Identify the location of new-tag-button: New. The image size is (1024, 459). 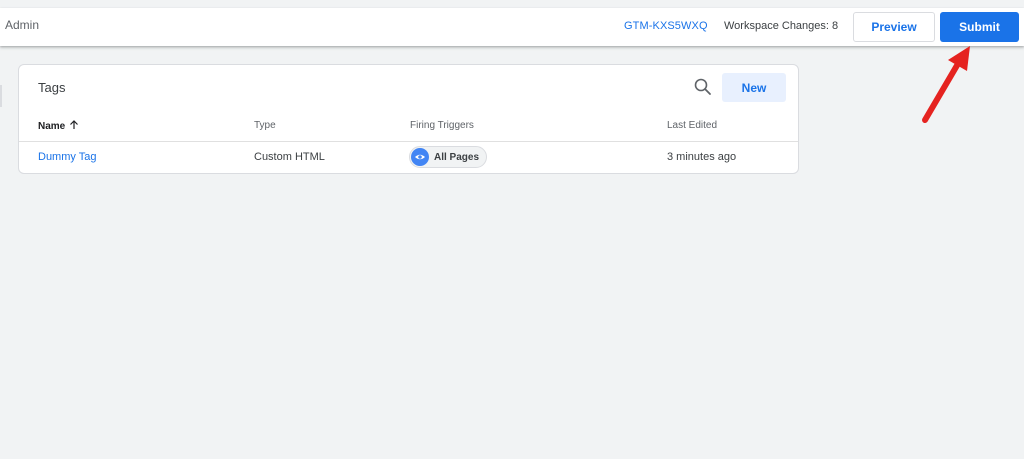
(754, 87).